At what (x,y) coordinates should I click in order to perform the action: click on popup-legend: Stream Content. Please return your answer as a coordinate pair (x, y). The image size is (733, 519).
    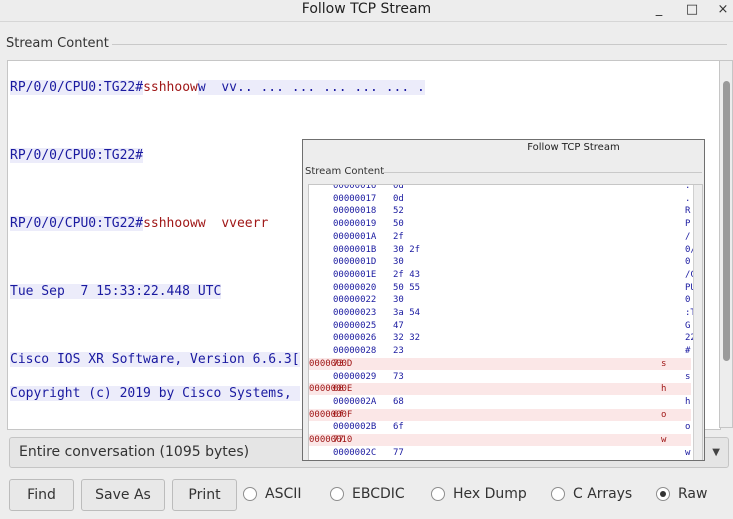
    Looking at the image, I should click on (345, 171).